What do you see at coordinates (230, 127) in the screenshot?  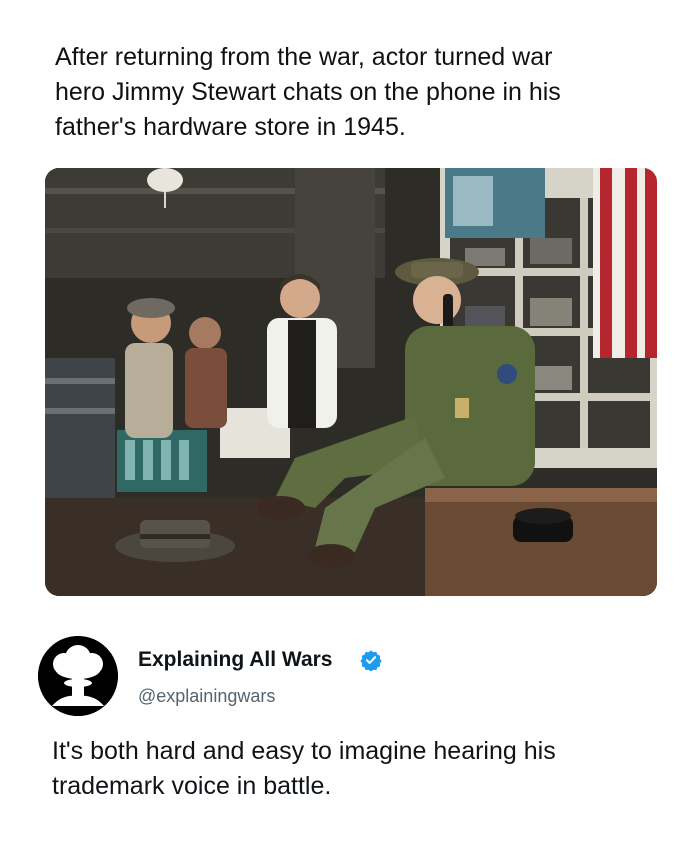 I see `caption-line: father's hardware store in 1945.` at bounding box center [230, 127].